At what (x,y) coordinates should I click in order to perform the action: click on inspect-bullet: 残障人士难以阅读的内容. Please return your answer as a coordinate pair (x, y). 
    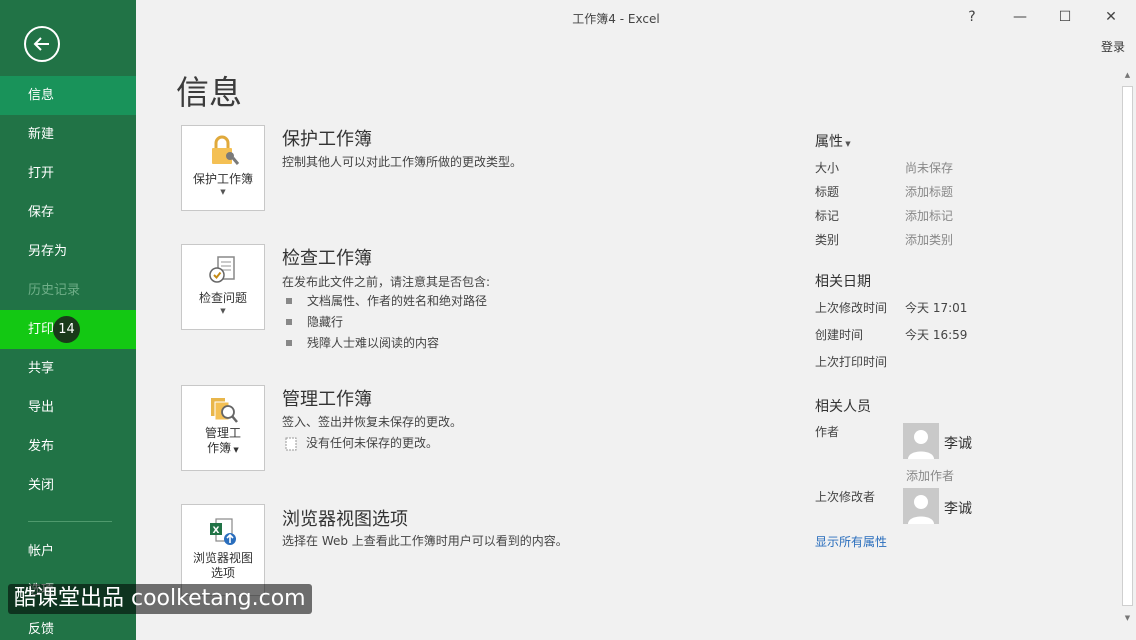
    Looking at the image, I should click on (362, 342).